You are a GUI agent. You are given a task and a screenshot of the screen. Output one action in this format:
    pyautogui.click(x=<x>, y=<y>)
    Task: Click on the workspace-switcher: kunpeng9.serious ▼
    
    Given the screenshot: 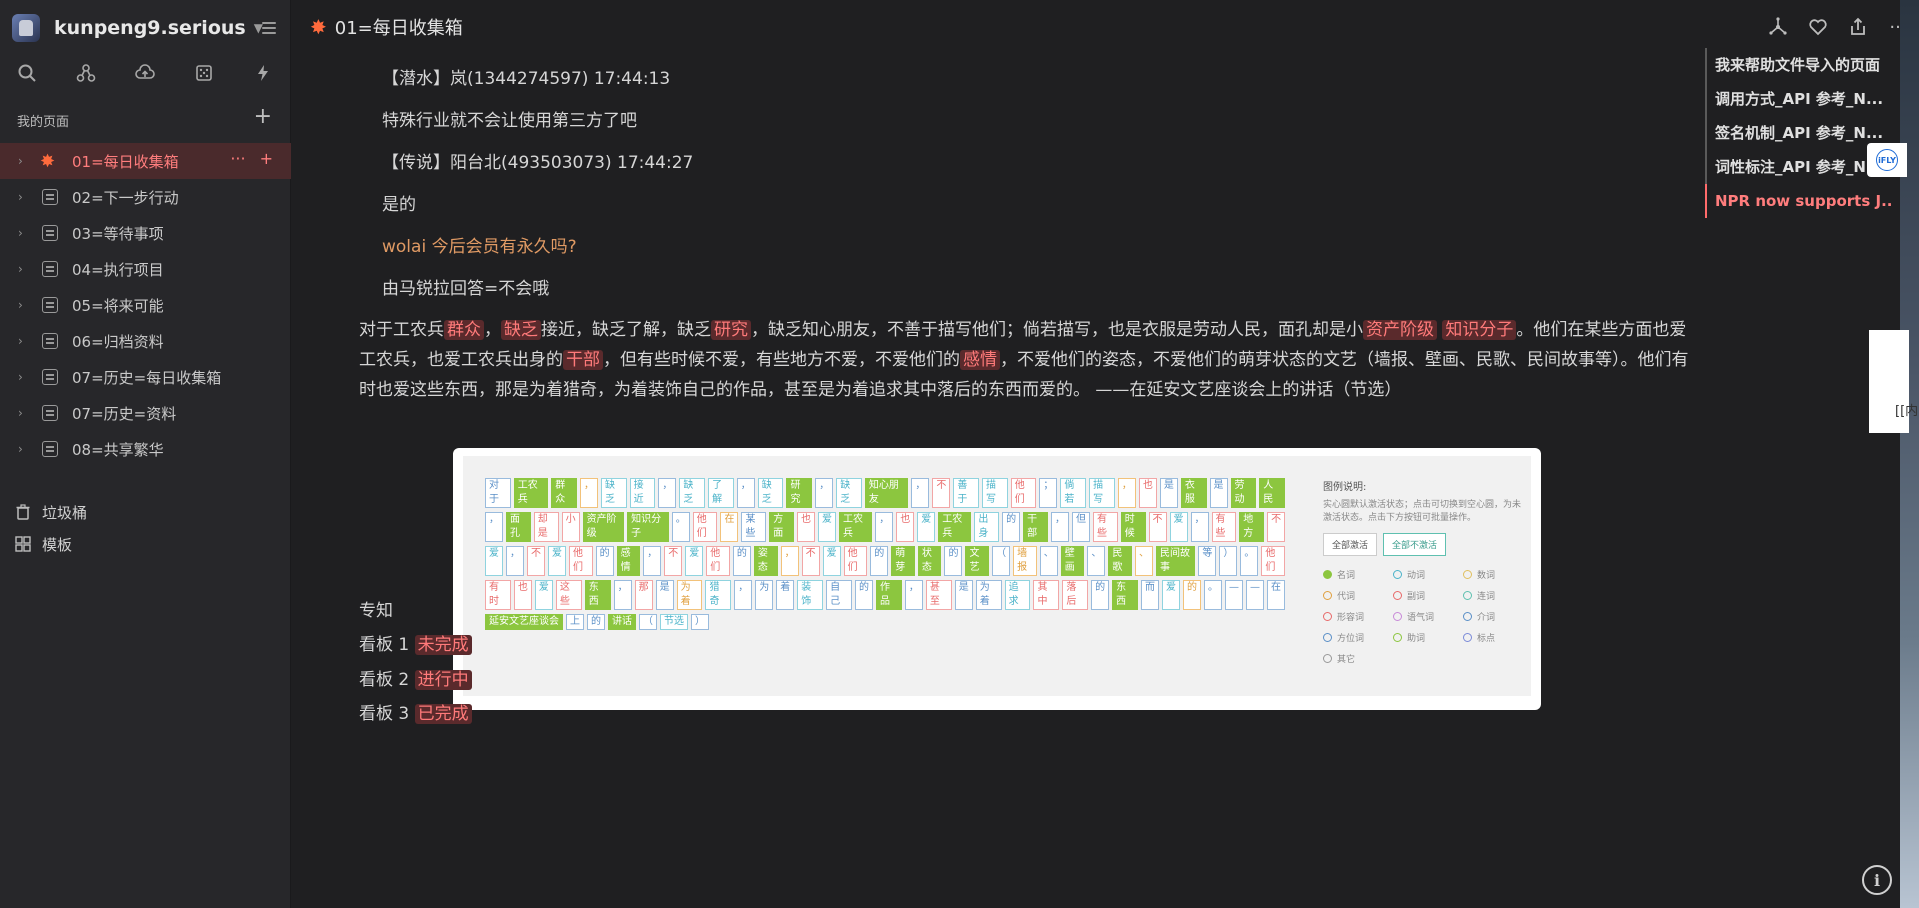 What is the action you would take?
    pyautogui.click(x=147, y=28)
    